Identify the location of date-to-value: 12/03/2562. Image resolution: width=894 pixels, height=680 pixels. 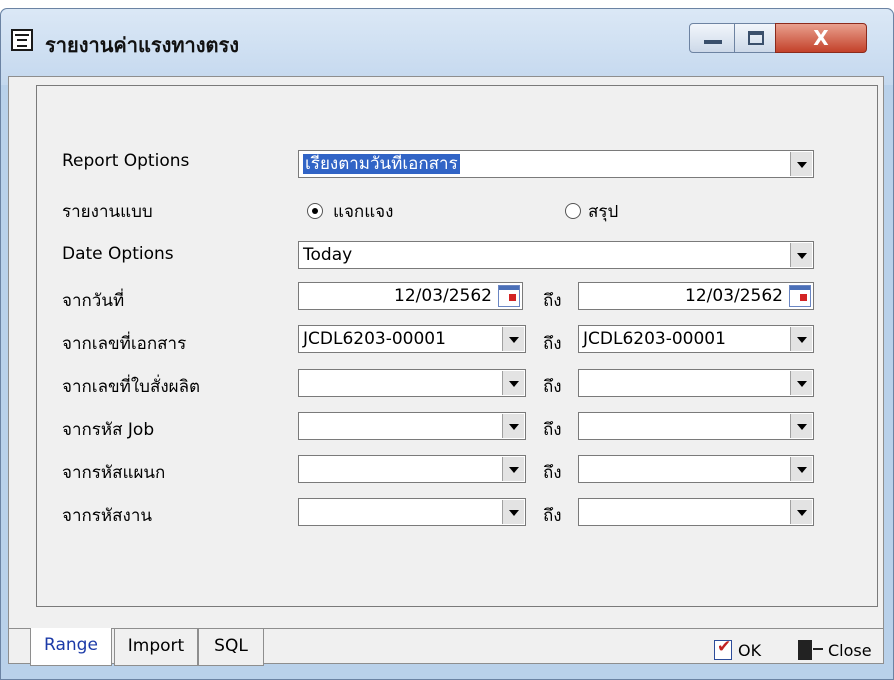
(734, 296).